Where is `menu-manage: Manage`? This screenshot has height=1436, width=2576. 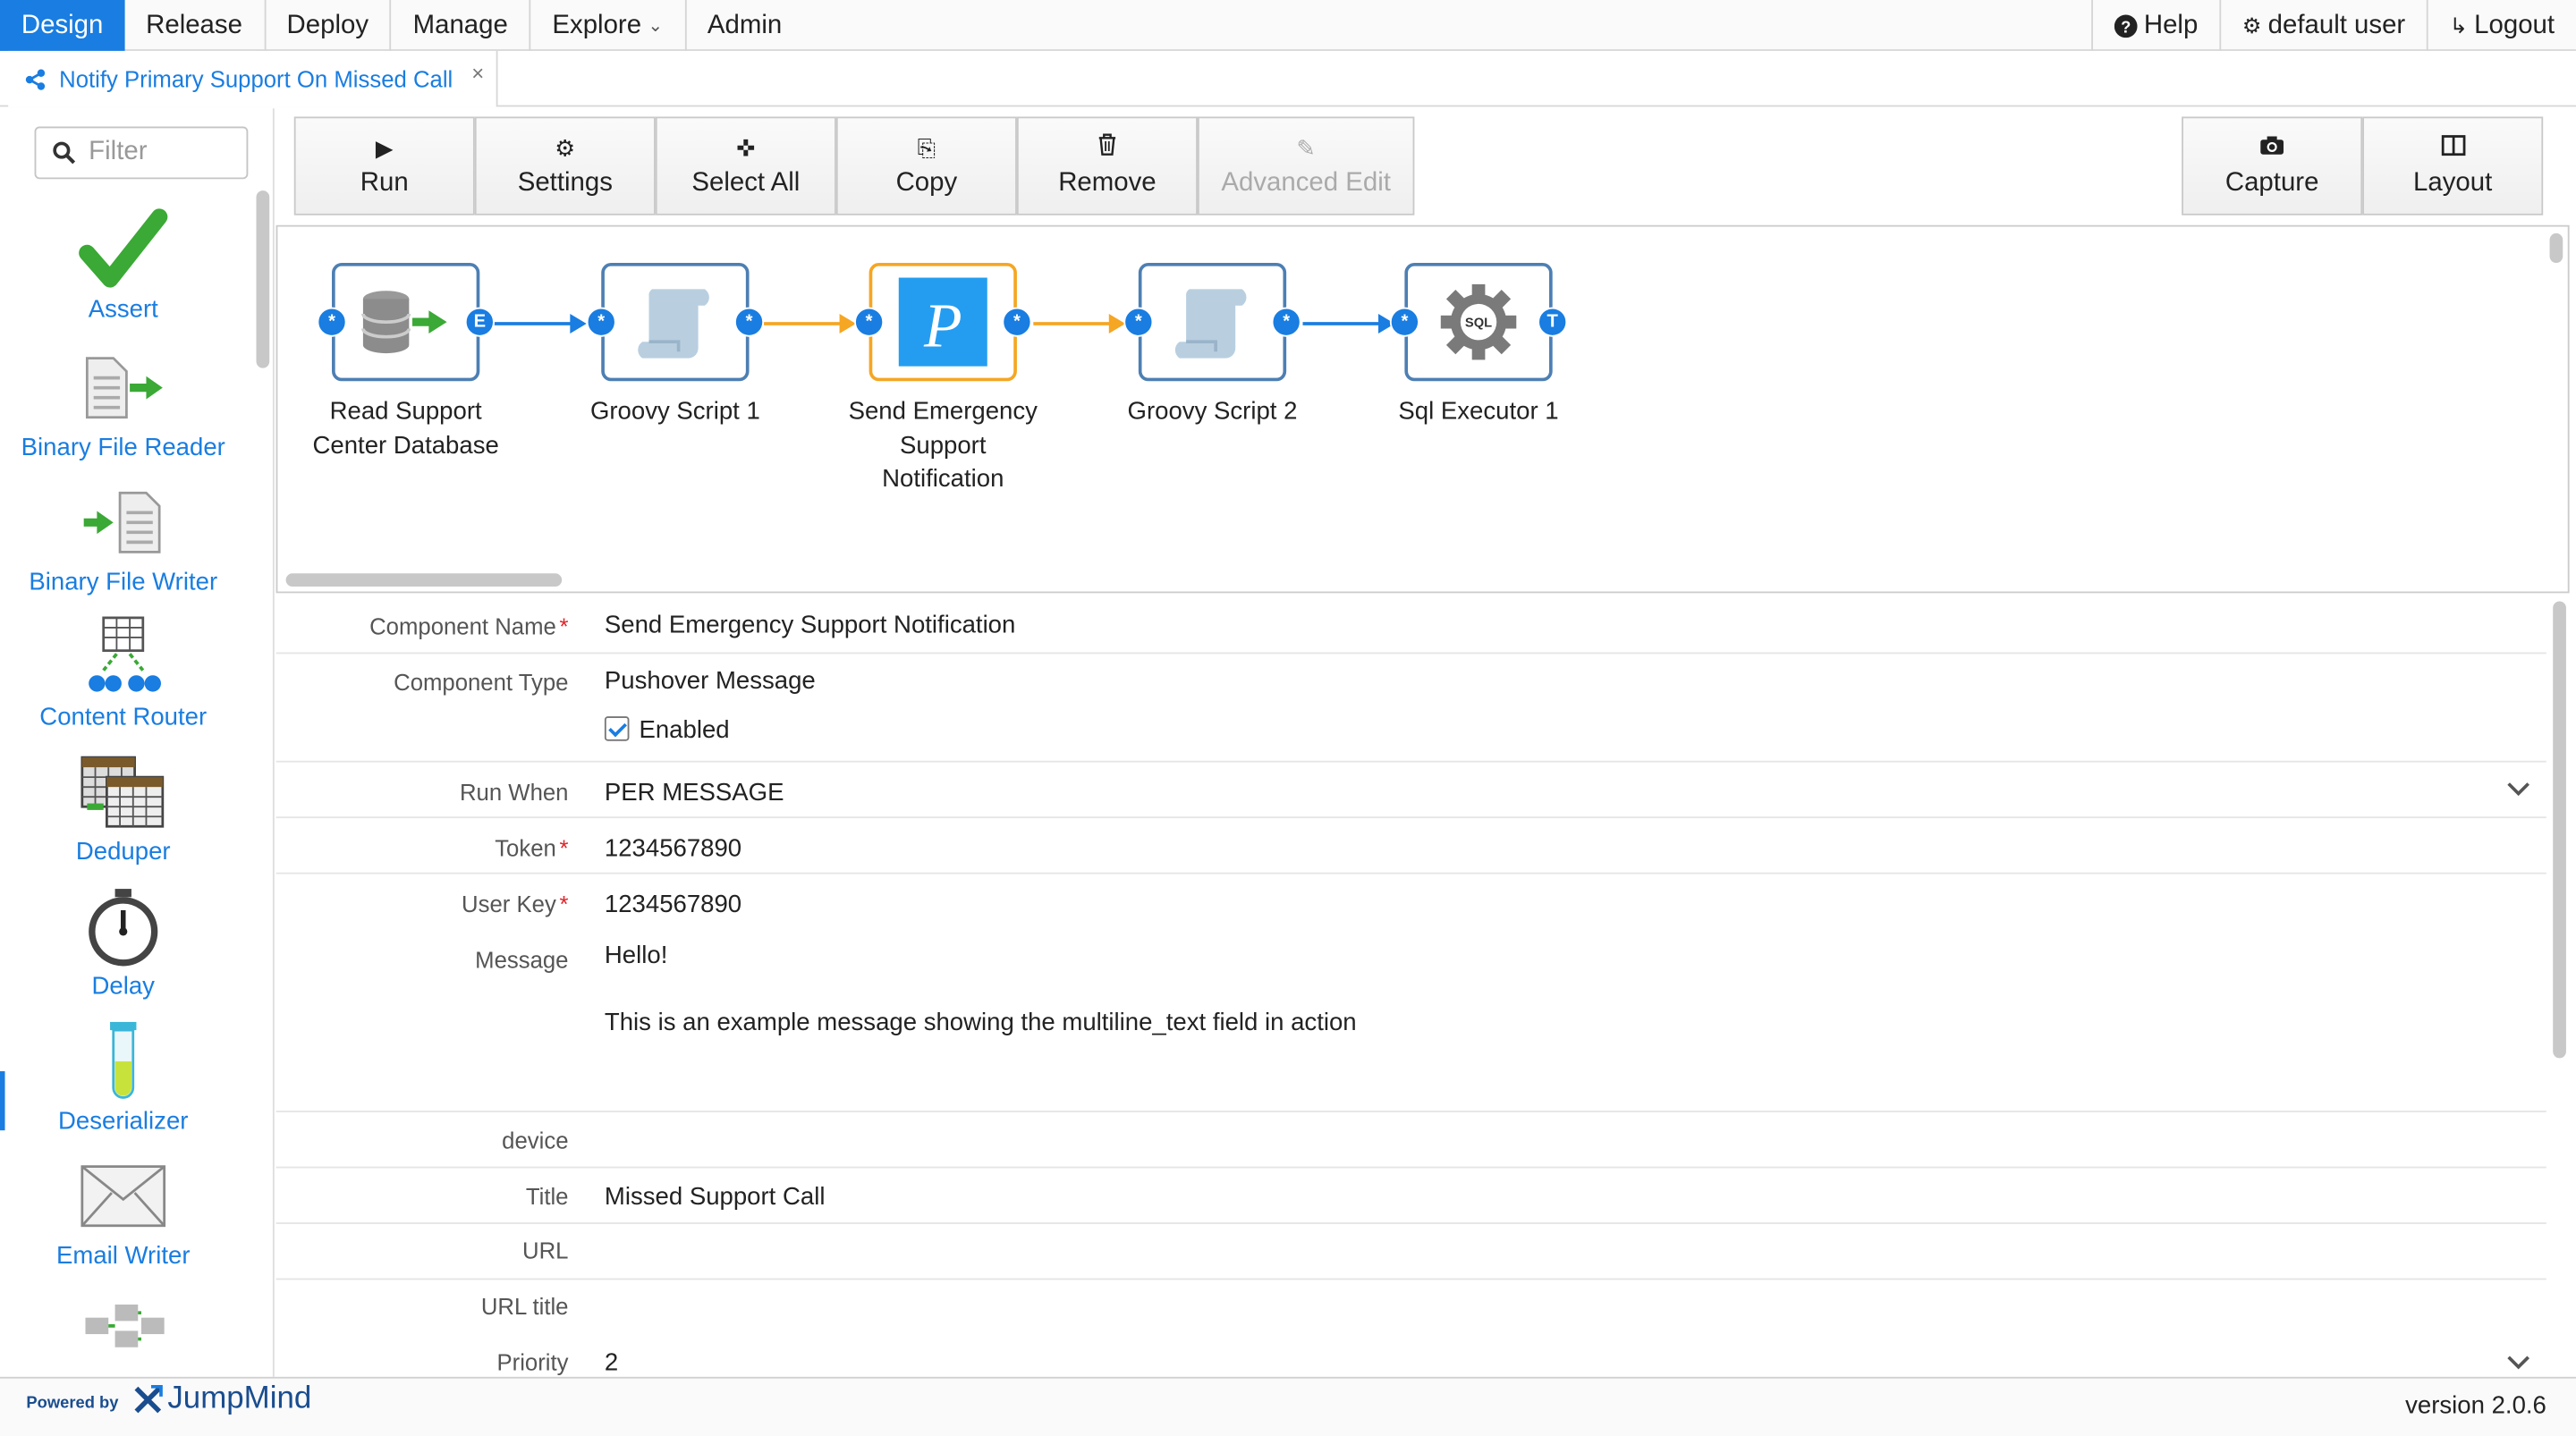
menu-manage: Manage is located at coordinates (461, 25).